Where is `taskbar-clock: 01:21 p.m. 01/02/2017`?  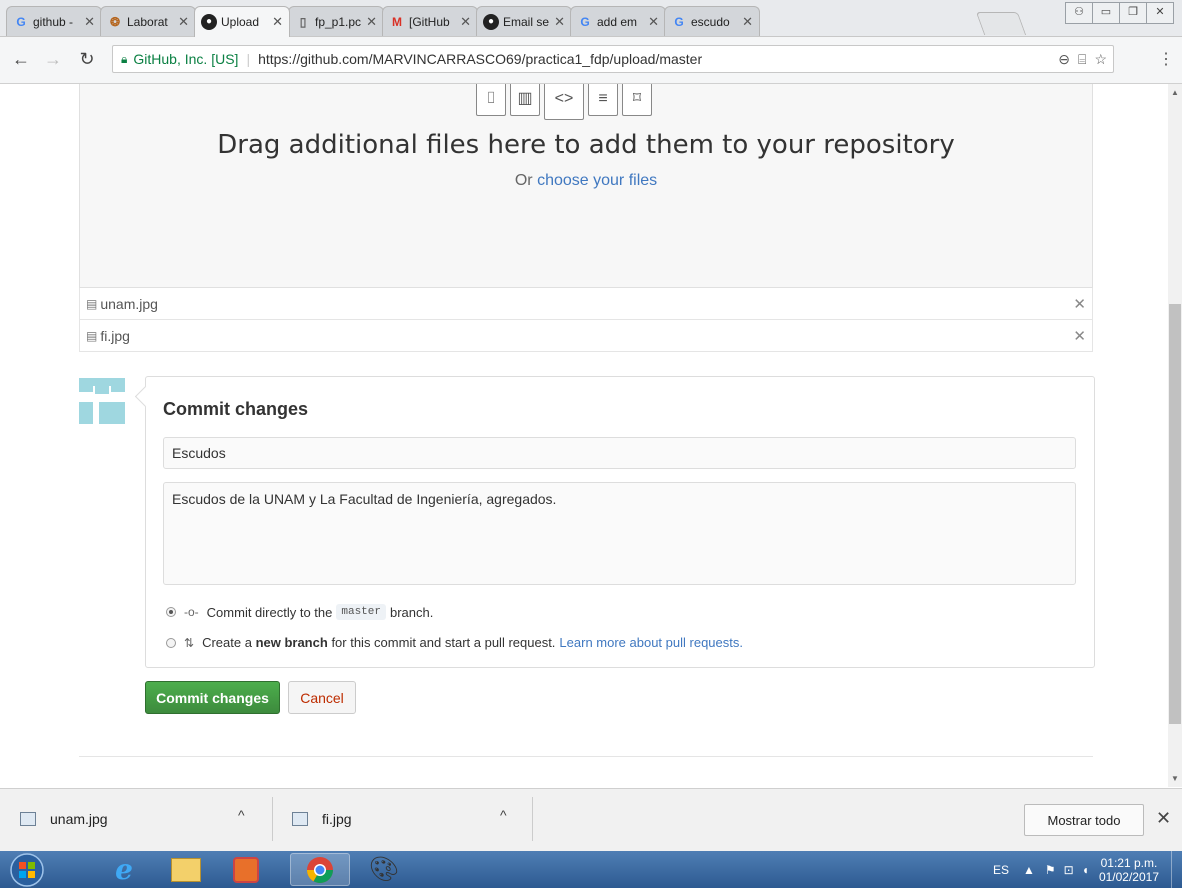
taskbar-clock: 01:21 p.m. 01/02/2017 is located at coordinates (1129, 870).